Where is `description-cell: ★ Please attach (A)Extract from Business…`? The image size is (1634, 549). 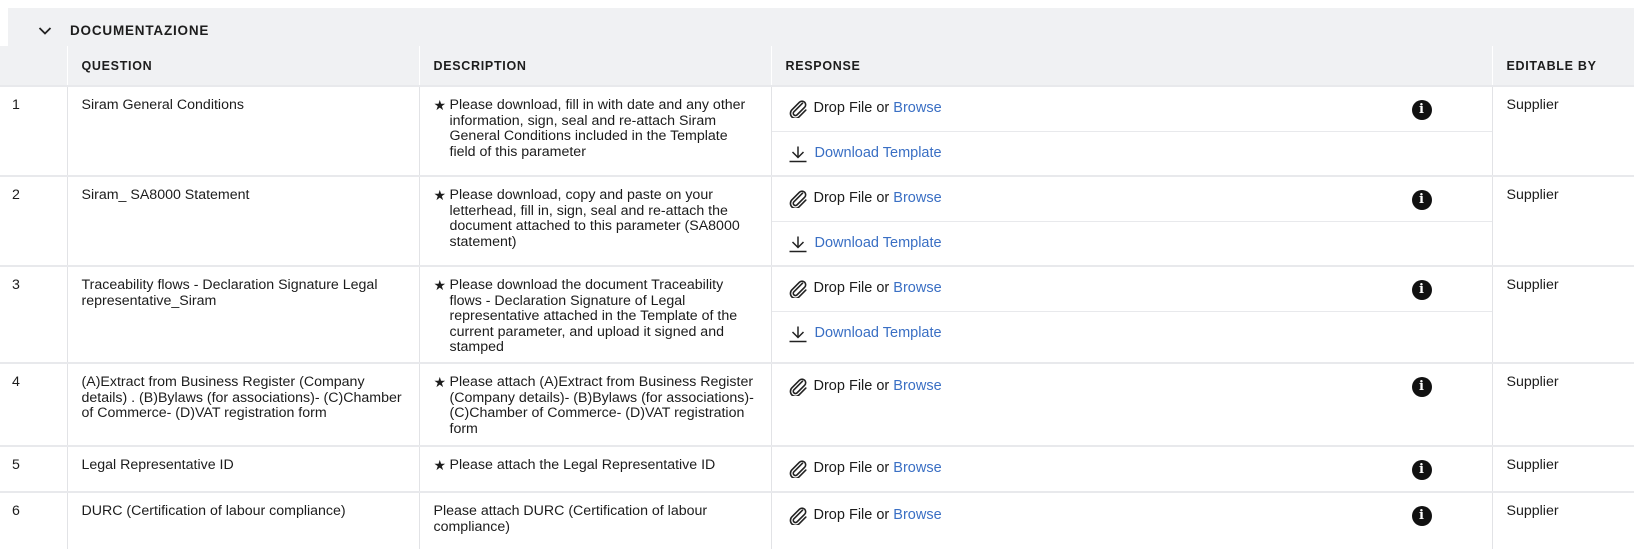
description-cell: ★ Please attach (A)Extract from Business… is located at coordinates (594, 404).